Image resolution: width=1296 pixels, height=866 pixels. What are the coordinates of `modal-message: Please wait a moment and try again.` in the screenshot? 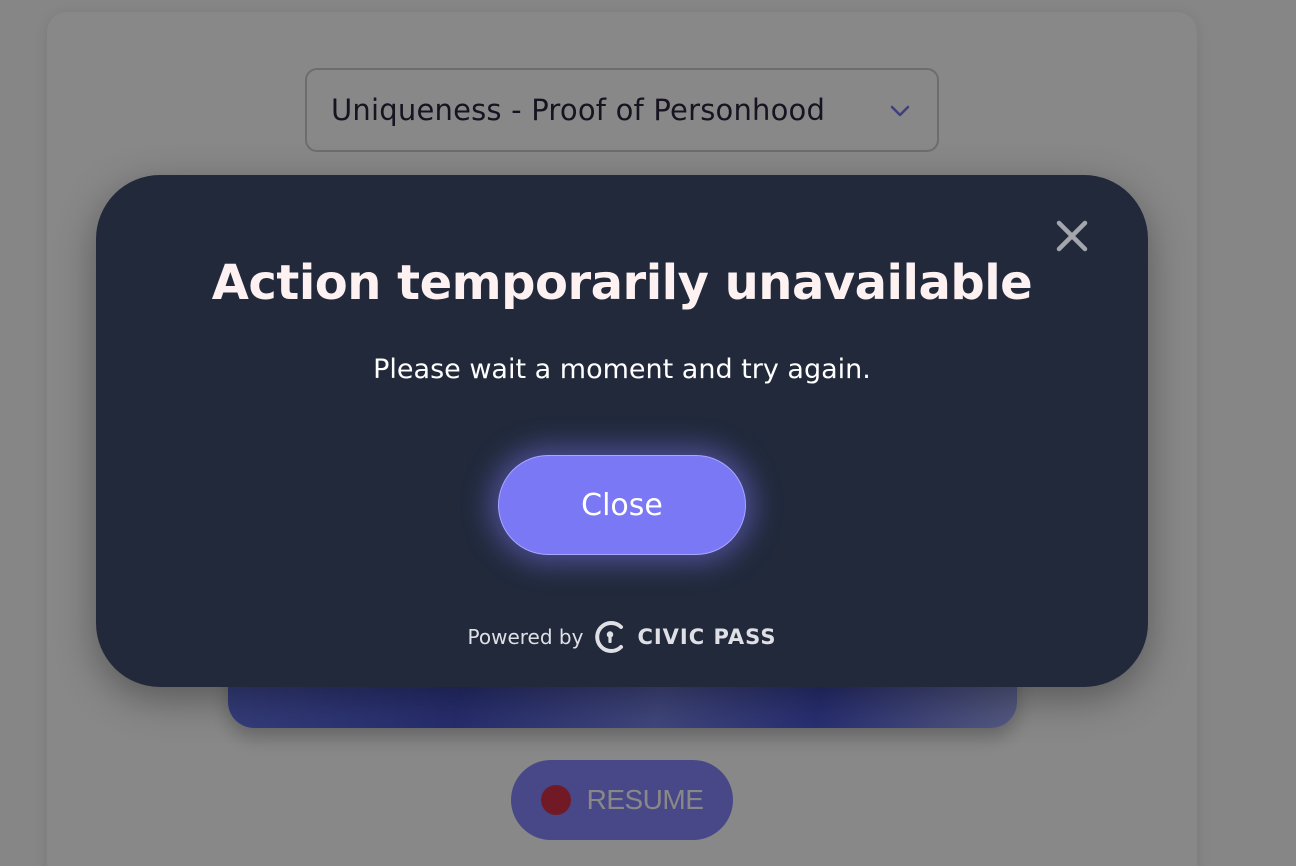 It's located at (622, 369).